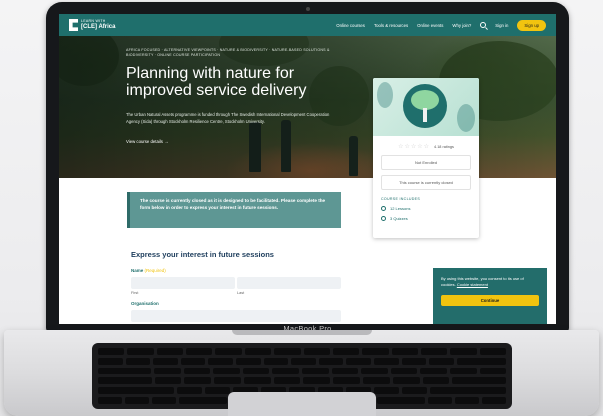  What do you see at coordinates (426, 208) in the screenshot?
I see `lessons-item: 12 Lessons` at bounding box center [426, 208].